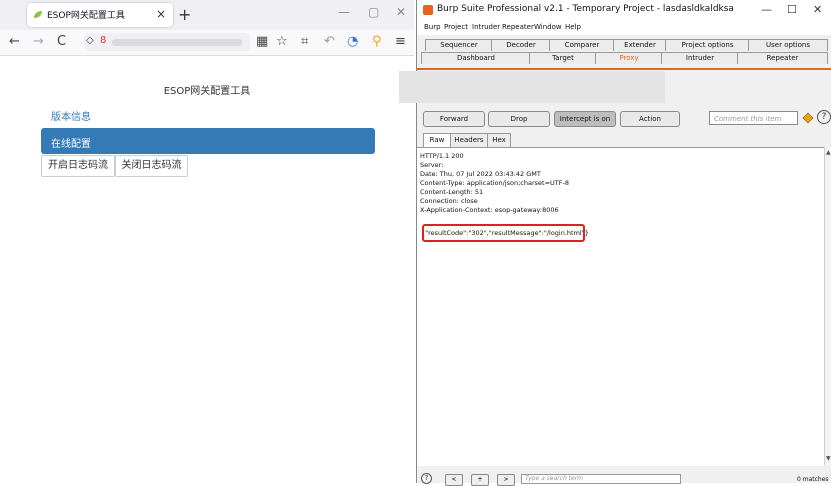 Image resolution: width=831 pixels, height=486 pixels. I want to click on action-button: Action, so click(650, 119).